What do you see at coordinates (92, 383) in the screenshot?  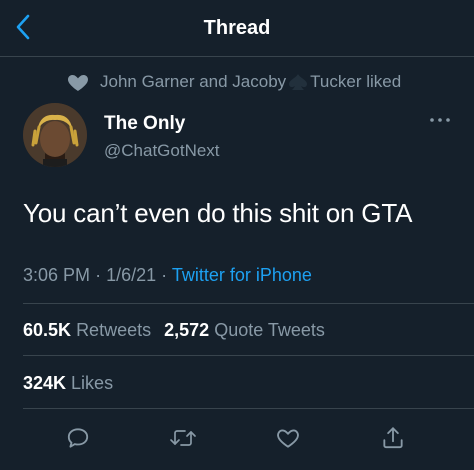 I see `likes-label: Likes` at bounding box center [92, 383].